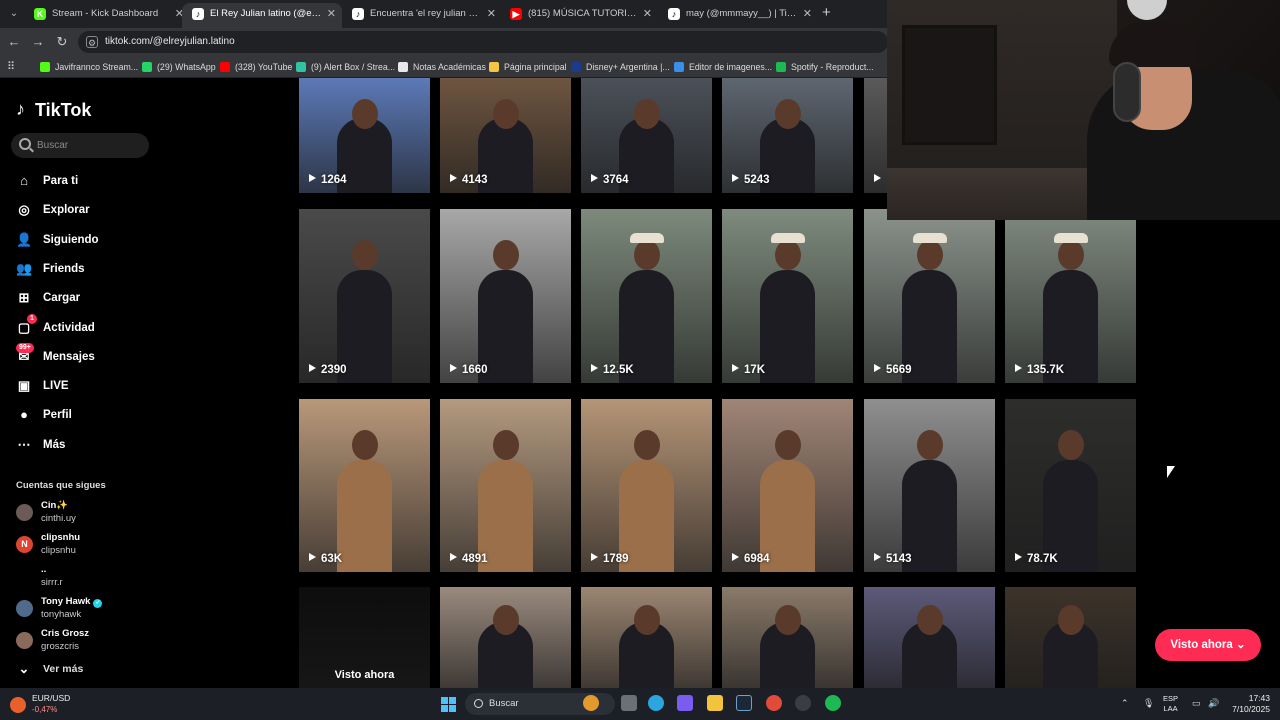 This screenshot has width=1280, height=720. What do you see at coordinates (91, 210) in the screenshot?
I see `nav-item-explorar: ◎ Explorar` at bounding box center [91, 210].